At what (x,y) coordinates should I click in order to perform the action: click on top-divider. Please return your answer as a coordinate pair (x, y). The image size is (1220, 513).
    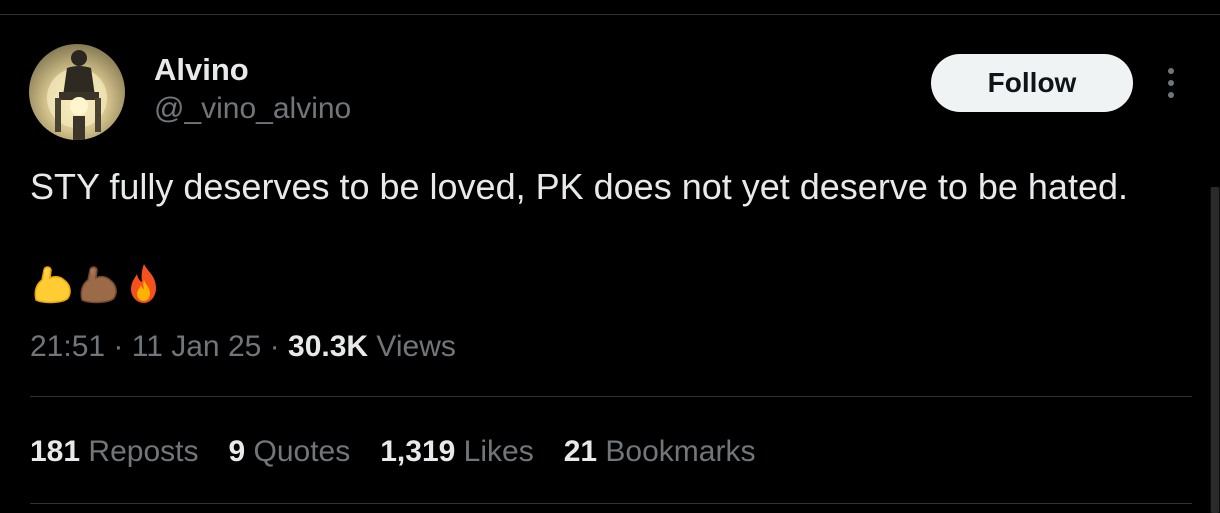
    Looking at the image, I should click on (610, 14).